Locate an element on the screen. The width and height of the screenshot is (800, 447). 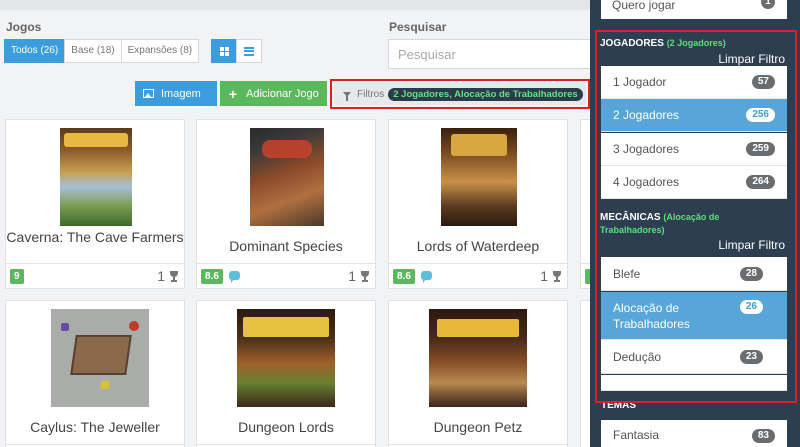
rating-badge: 9 is located at coordinates (17, 276).